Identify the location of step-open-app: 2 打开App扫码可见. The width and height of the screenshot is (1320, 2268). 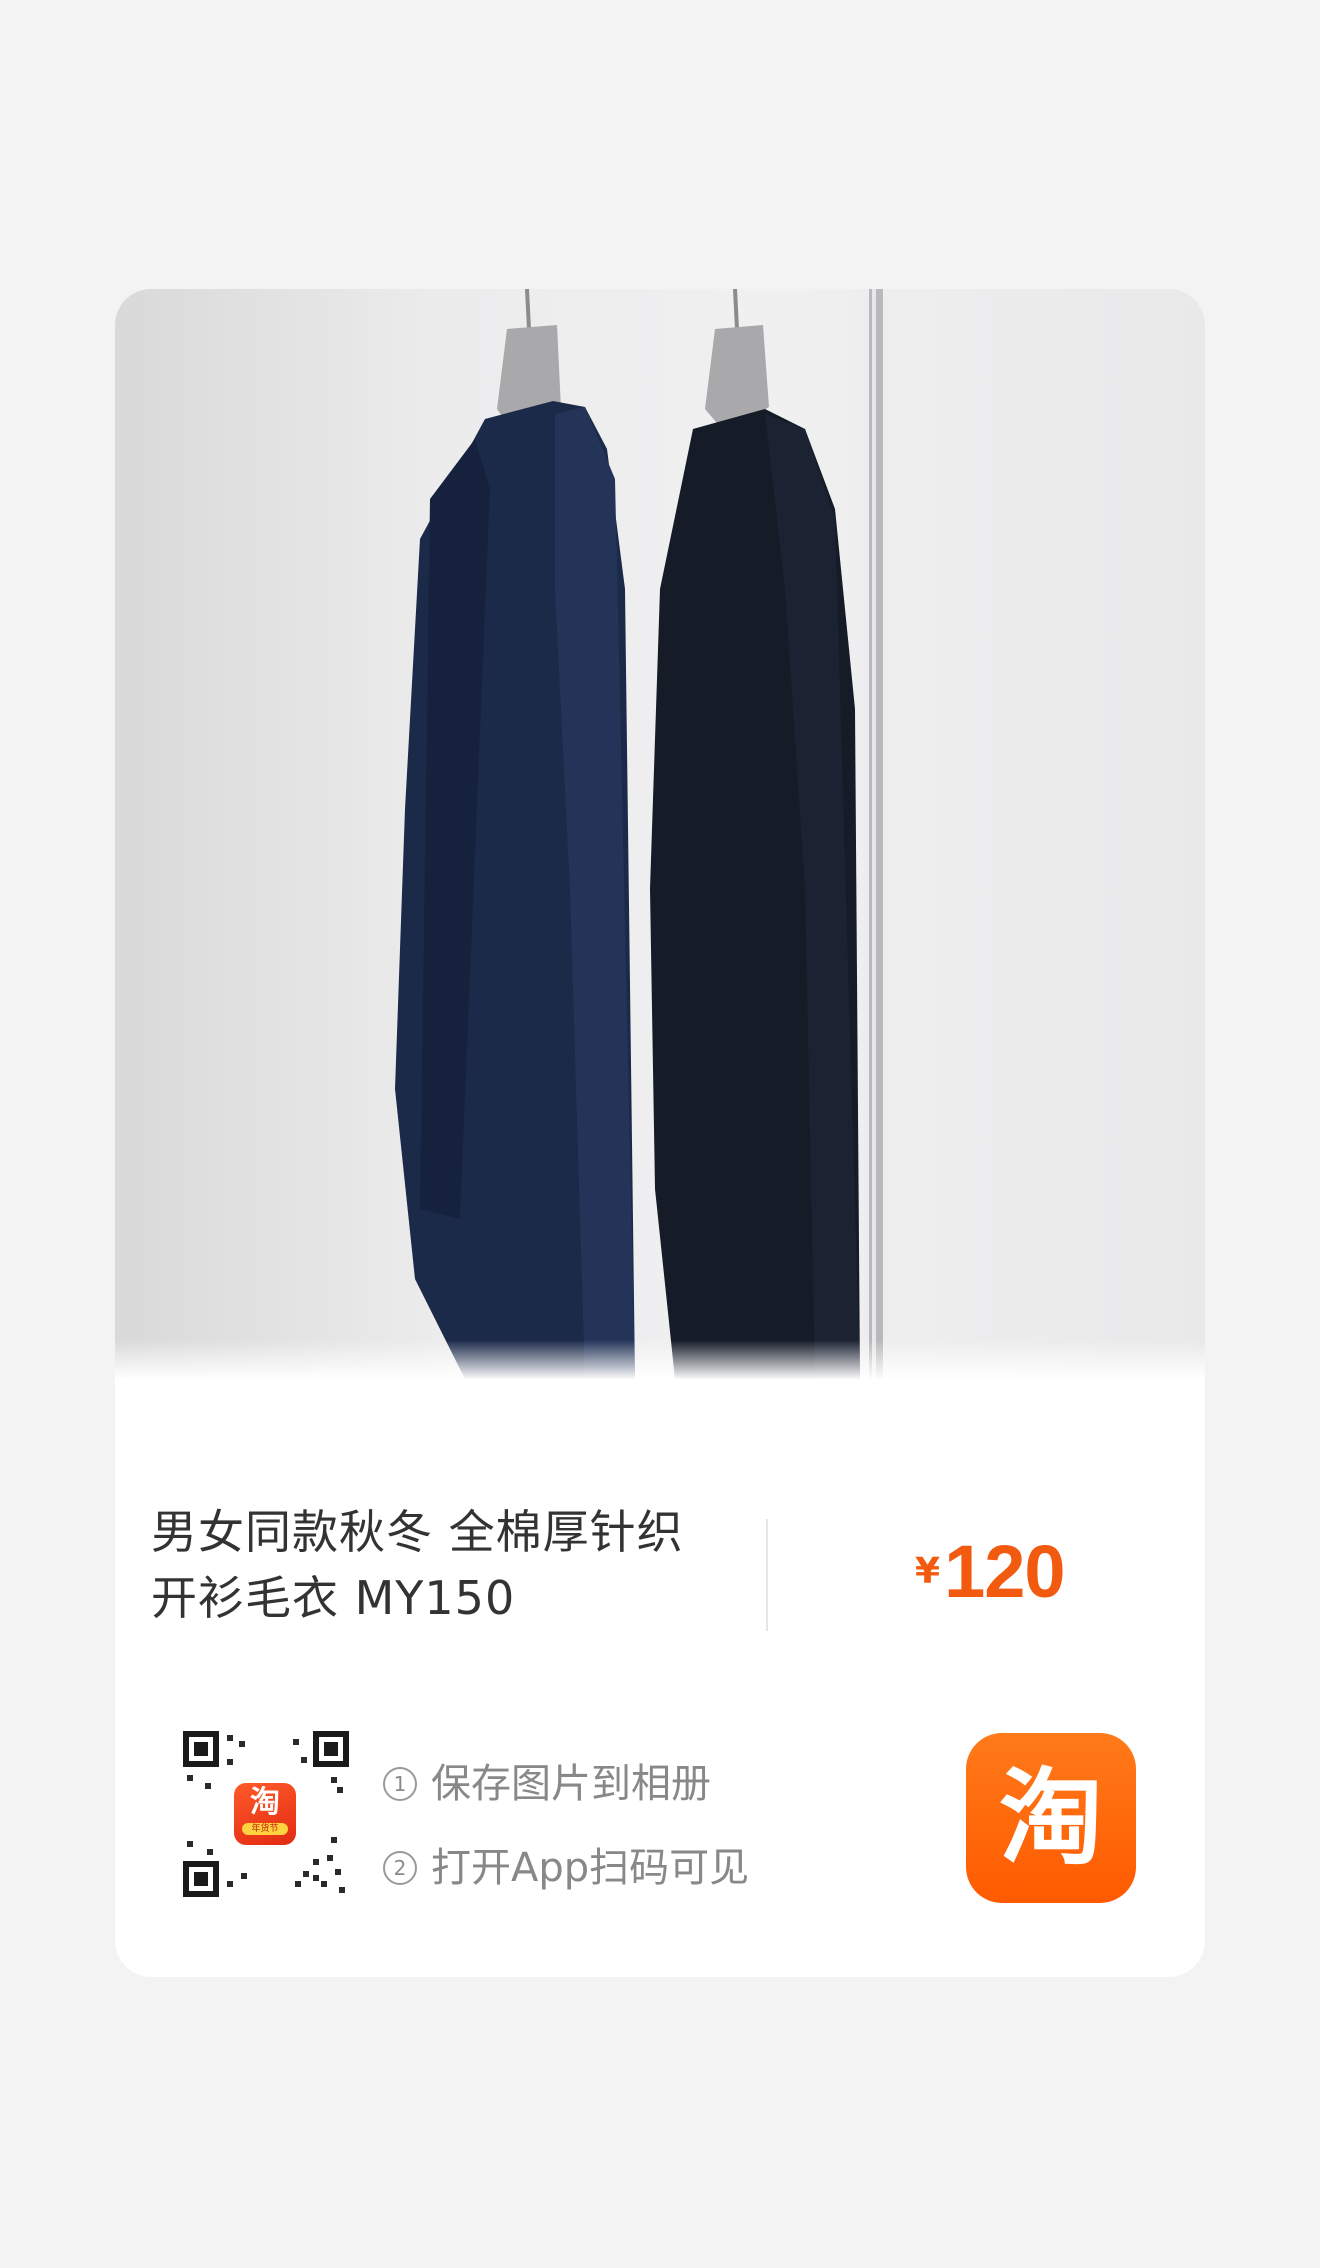
(566, 1864).